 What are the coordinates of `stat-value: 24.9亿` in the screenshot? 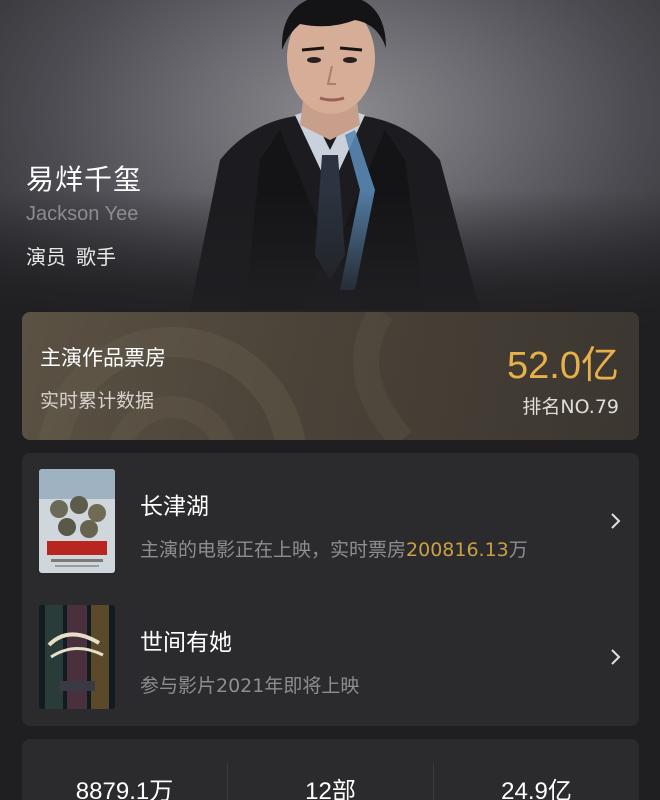 It's located at (536, 789).